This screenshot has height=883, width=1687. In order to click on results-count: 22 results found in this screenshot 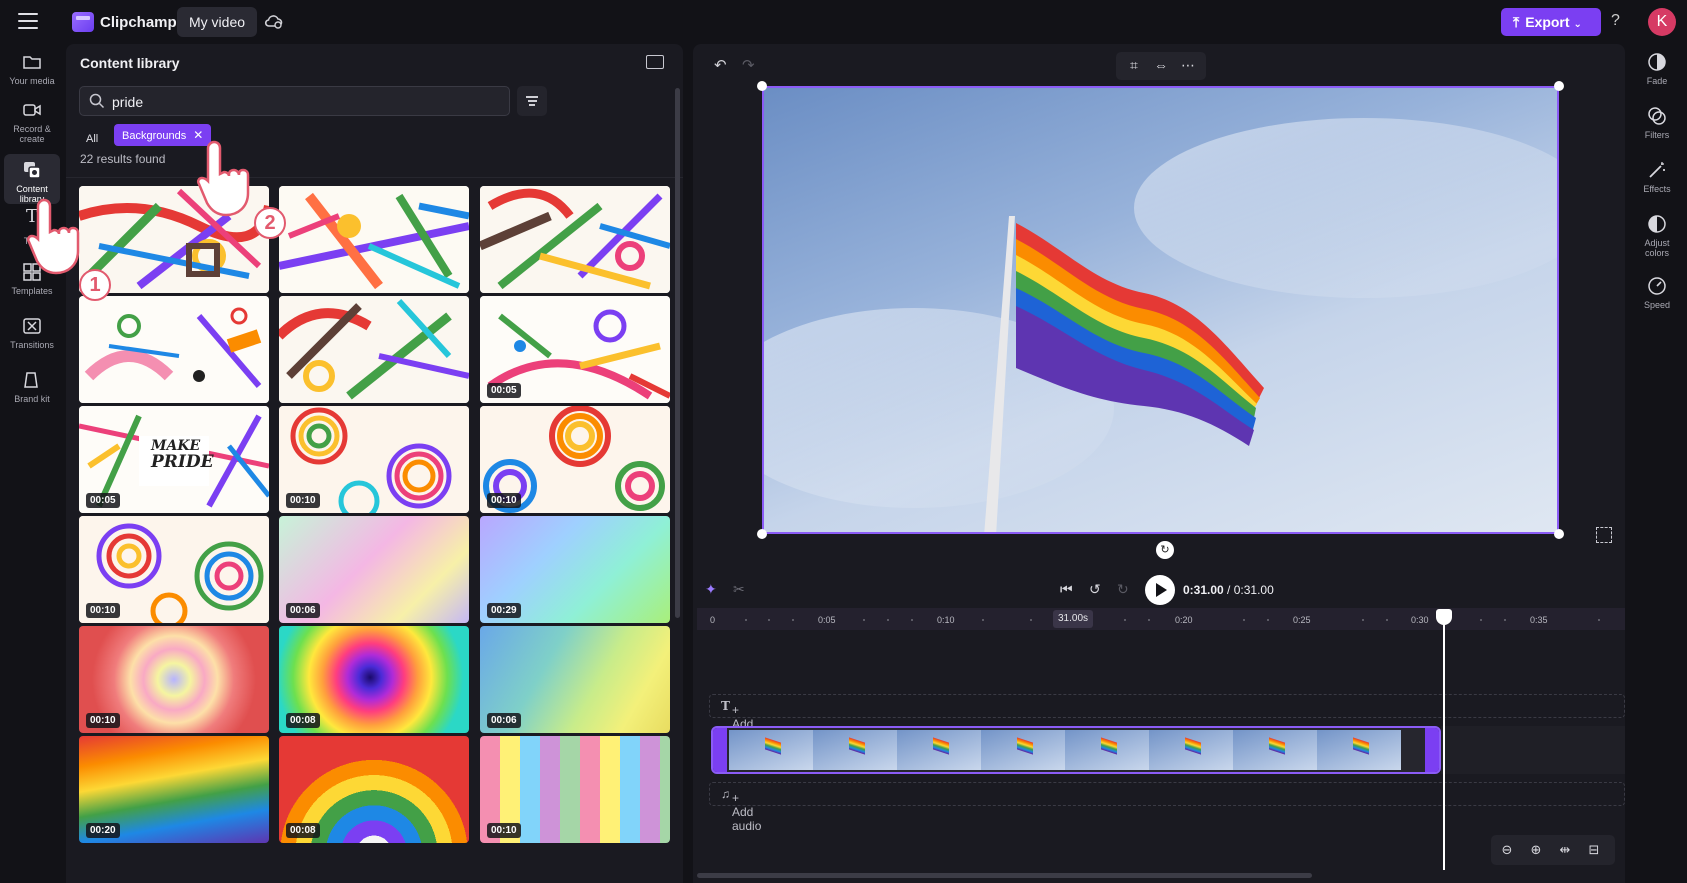, I will do `click(123, 159)`.